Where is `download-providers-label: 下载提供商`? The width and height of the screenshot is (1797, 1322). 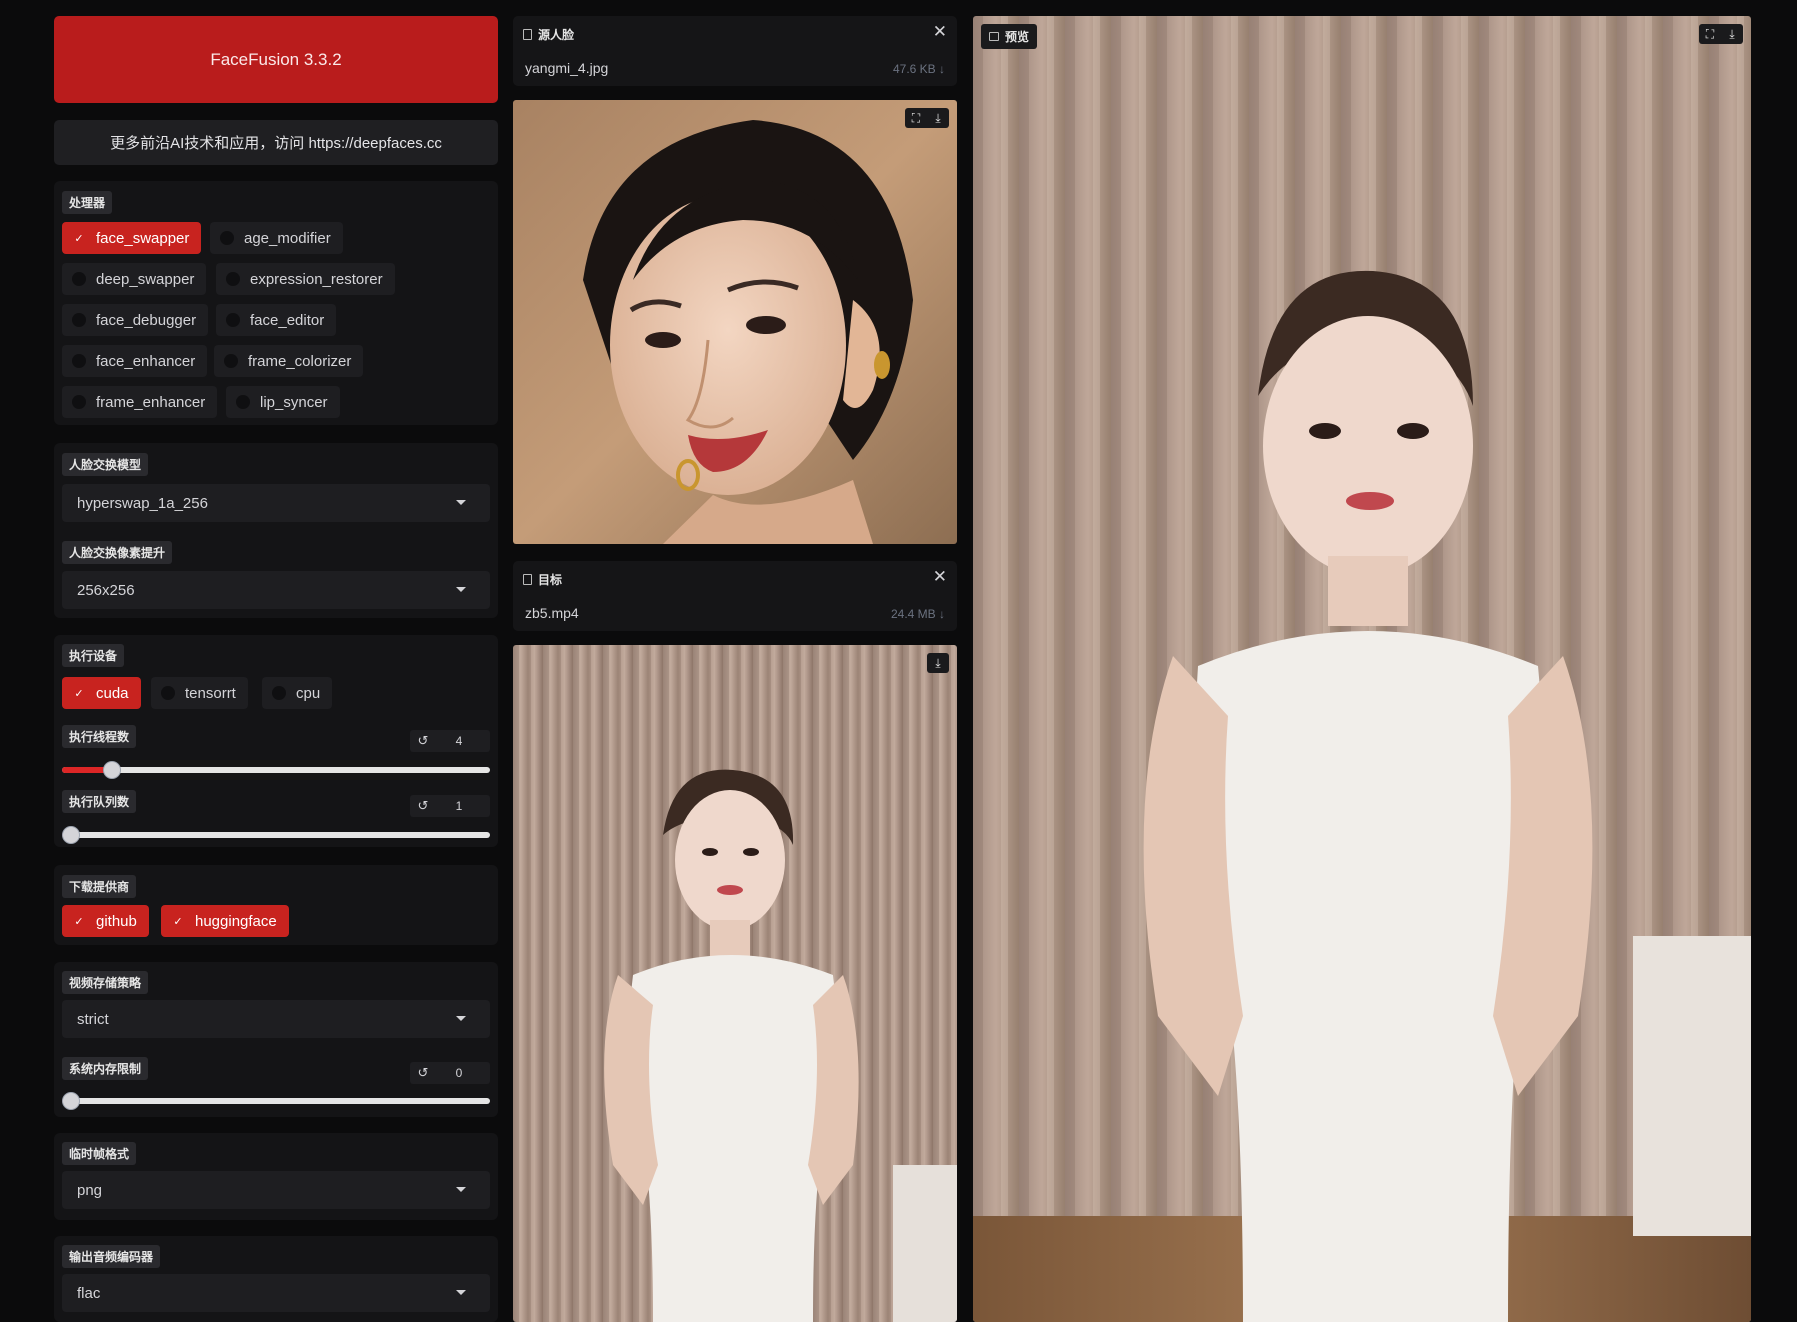
download-providers-label: 下载提供商 is located at coordinates (99, 886).